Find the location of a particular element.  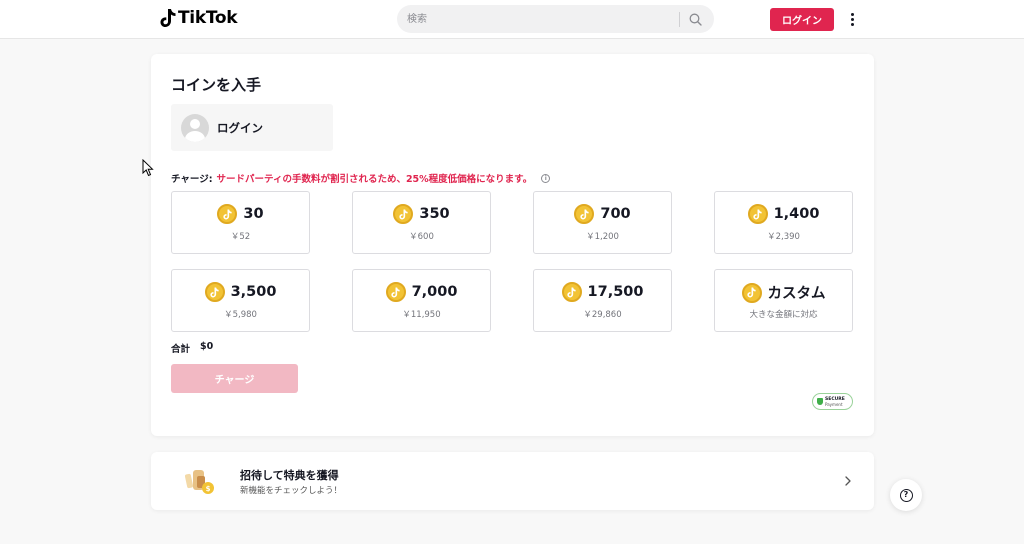

top-header: TikTok ログイン is located at coordinates (512, 19).